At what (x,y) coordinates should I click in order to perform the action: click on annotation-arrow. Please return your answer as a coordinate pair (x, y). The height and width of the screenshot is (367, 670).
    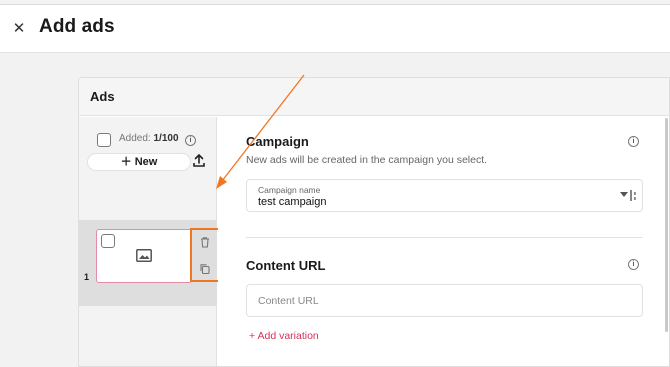
    Looking at the image, I should click on (260, 131).